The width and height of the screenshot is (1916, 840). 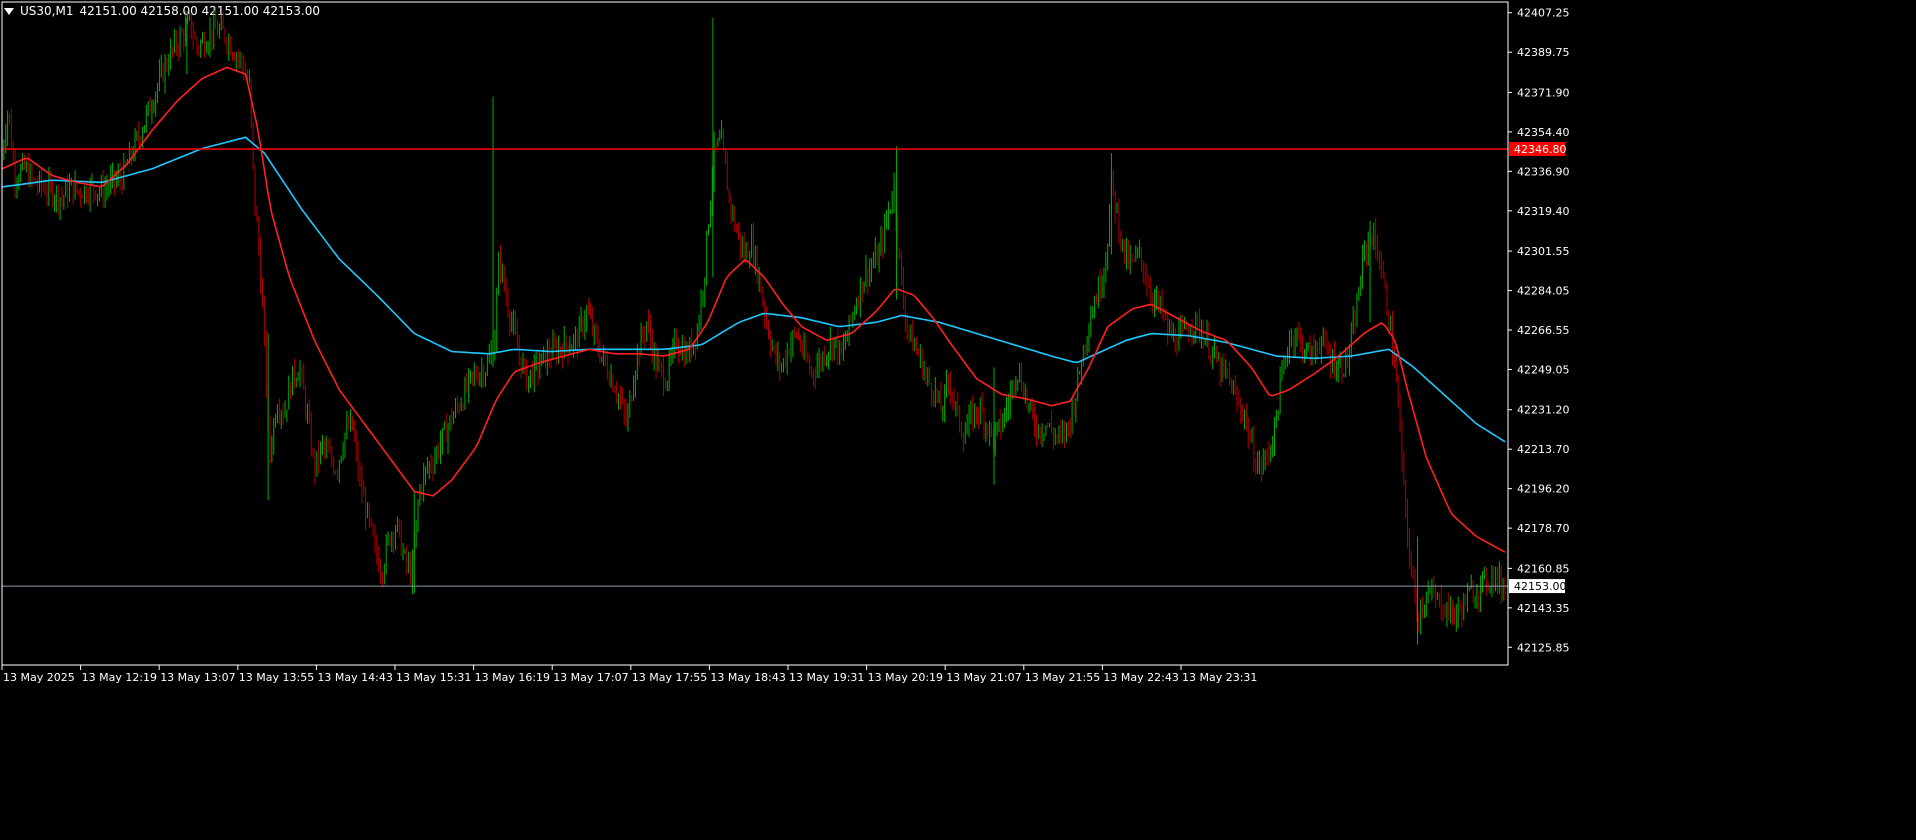 What do you see at coordinates (1543, 251) in the screenshot?
I see `y-tick-label: 42301.55` at bounding box center [1543, 251].